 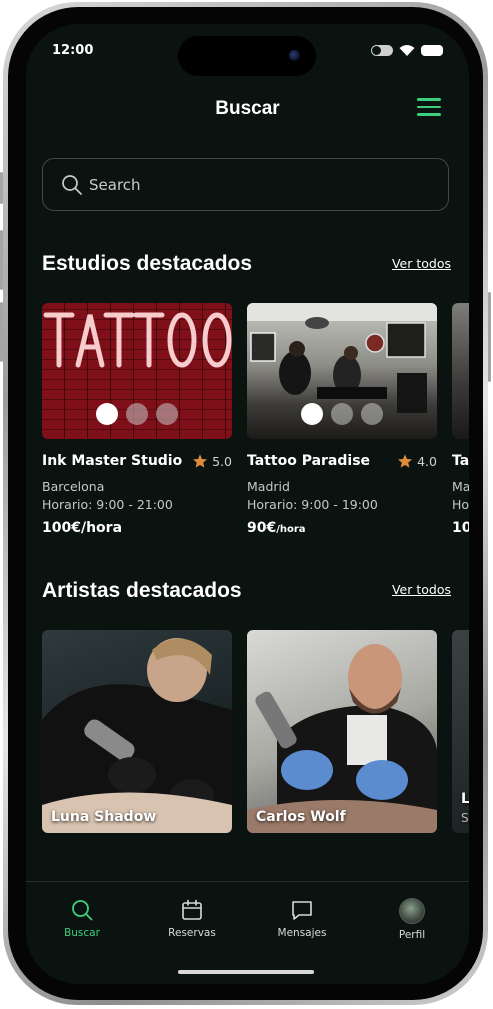 What do you see at coordinates (342, 528) in the screenshot?
I see `studio-price: 90€/hora` at bounding box center [342, 528].